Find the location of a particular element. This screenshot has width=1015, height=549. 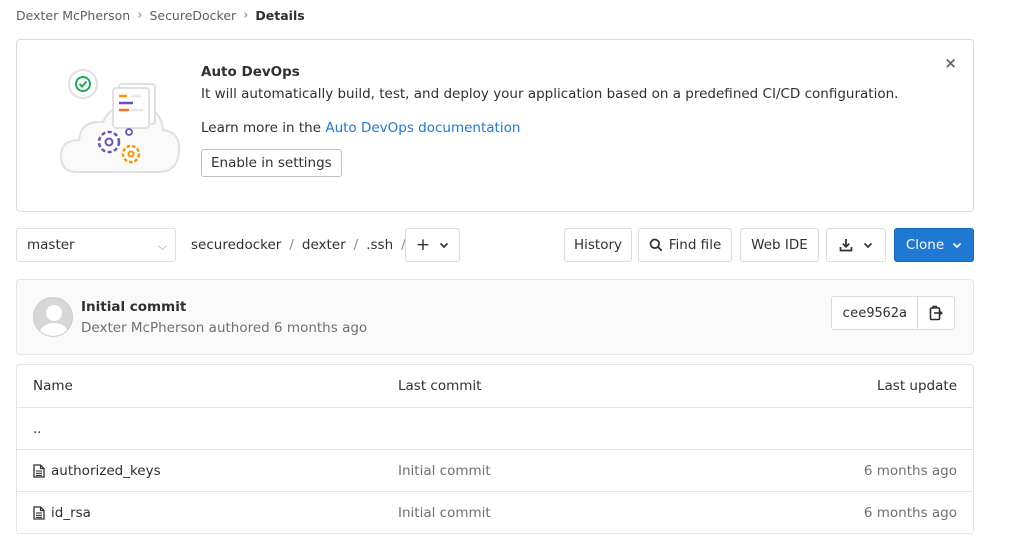

breadcrumb-user: Dexter McPherson is located at coordinates (73, 15).